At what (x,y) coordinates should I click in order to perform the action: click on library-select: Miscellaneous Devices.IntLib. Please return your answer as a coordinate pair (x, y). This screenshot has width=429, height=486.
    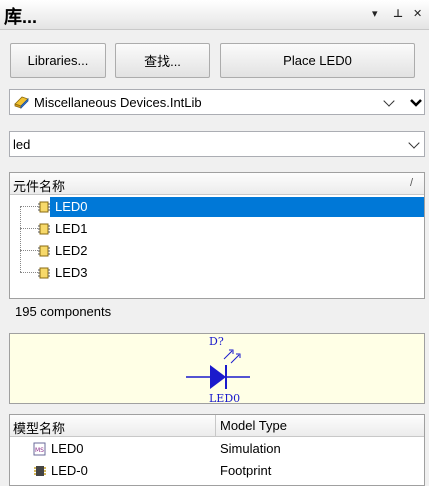
    Looking at the image, I should click on (217, 102).